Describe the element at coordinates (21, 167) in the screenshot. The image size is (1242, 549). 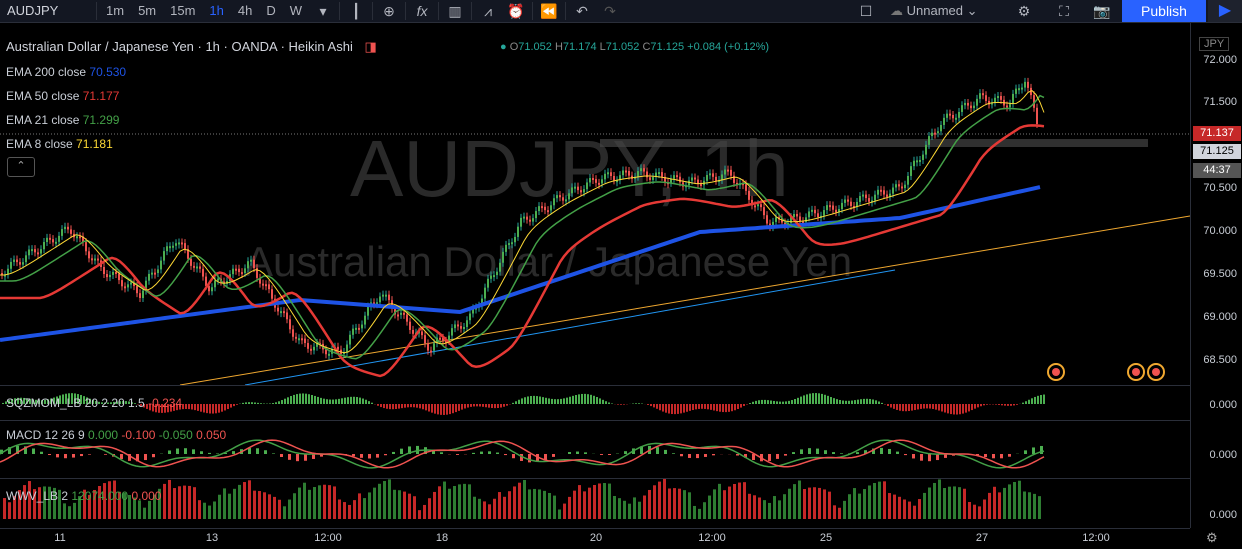
I see `collapse-legend-button: ⌃` at that location.